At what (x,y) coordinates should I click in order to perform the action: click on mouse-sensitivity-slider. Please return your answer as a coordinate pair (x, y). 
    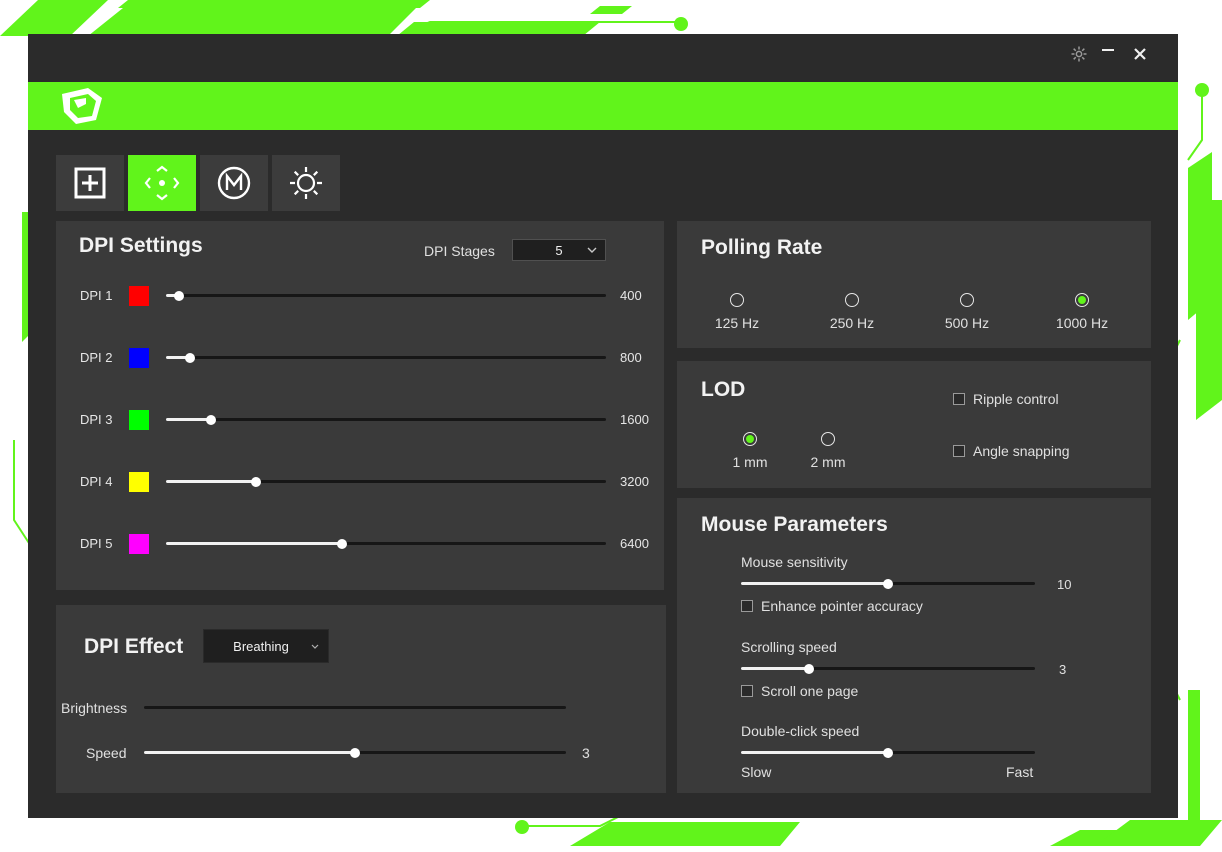
    Looking at the image, I should click on (888, 584).